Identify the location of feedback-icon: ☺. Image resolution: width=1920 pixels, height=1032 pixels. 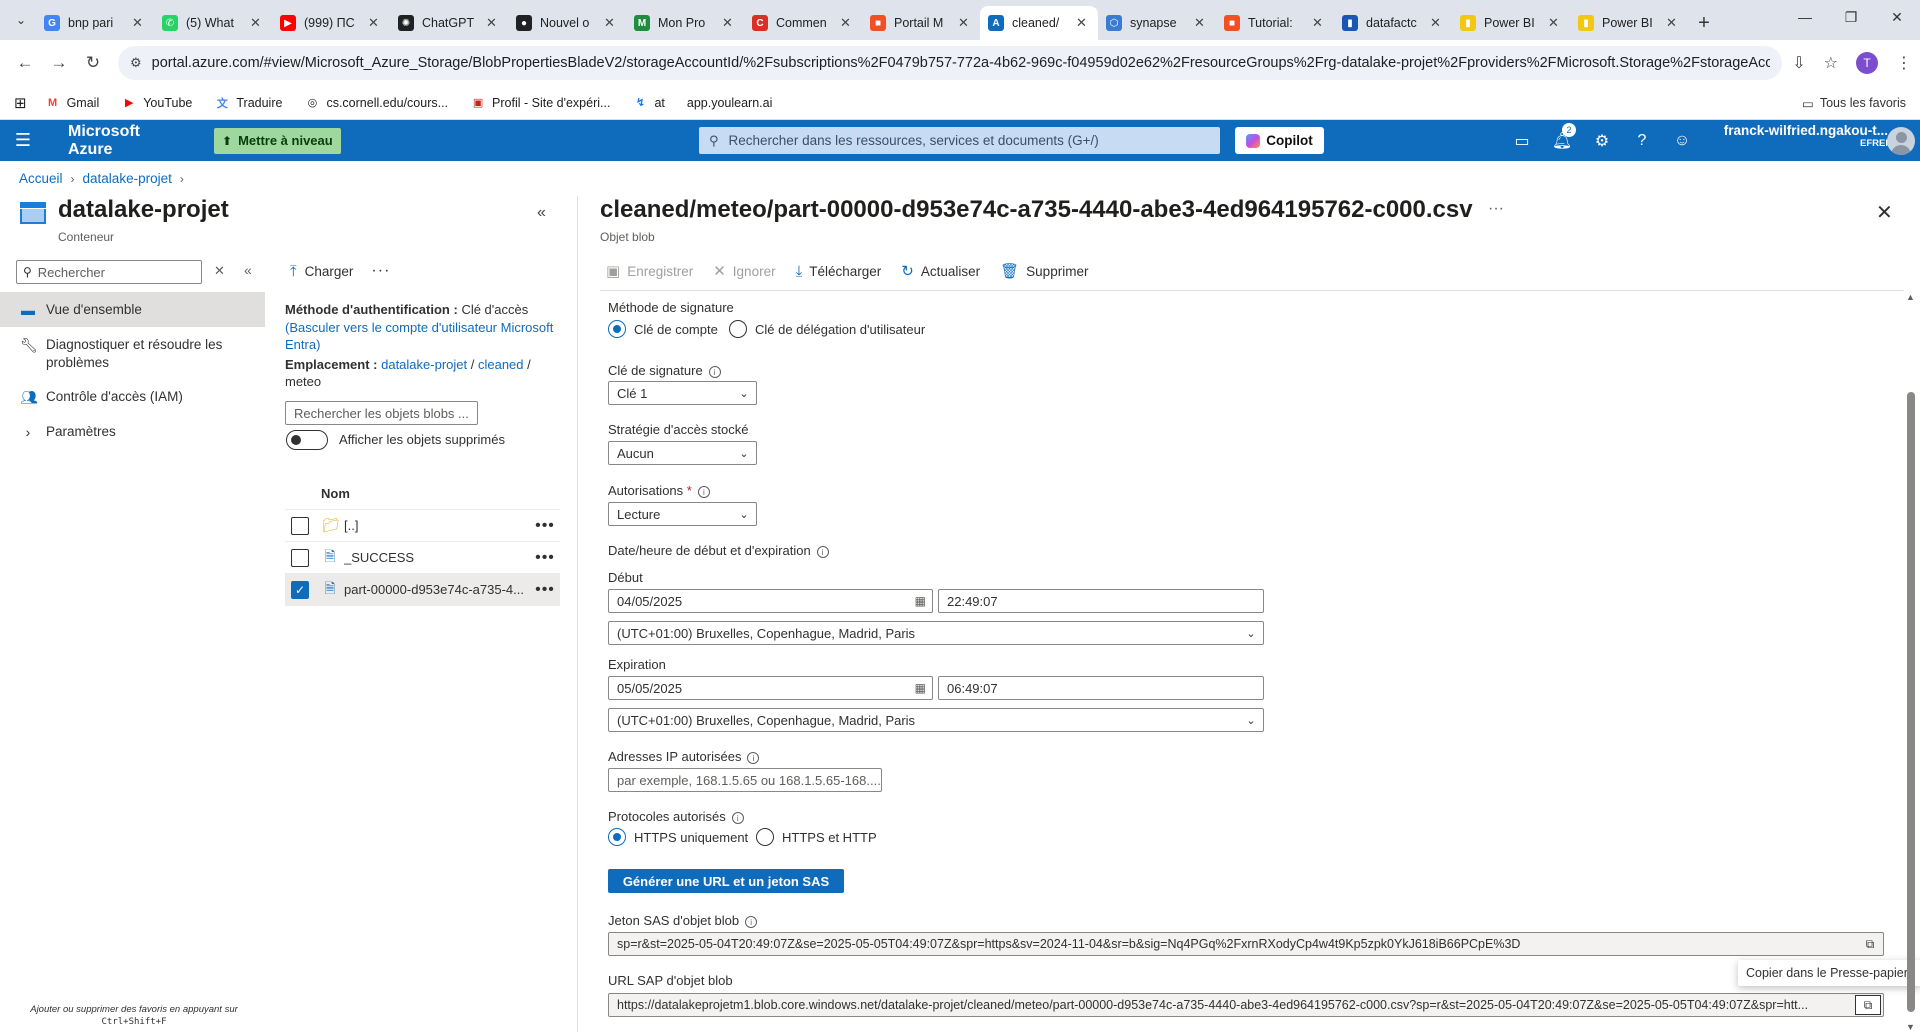
(1682, 141).